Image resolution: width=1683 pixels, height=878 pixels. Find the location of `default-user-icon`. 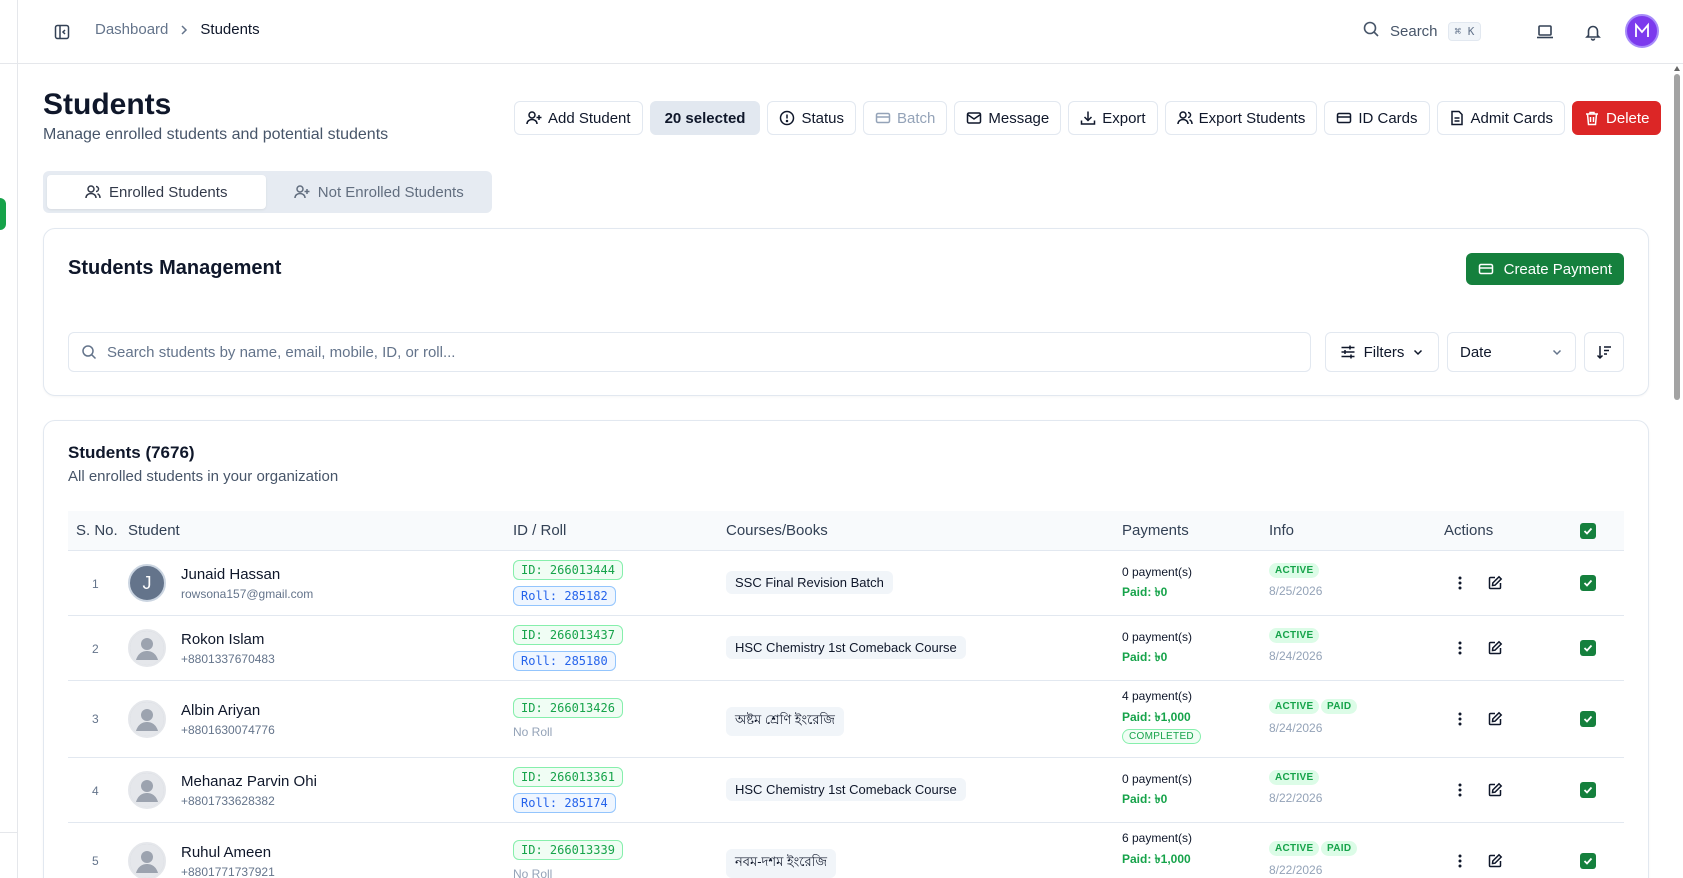

default-user-icon is located at coordinates (147, 861).